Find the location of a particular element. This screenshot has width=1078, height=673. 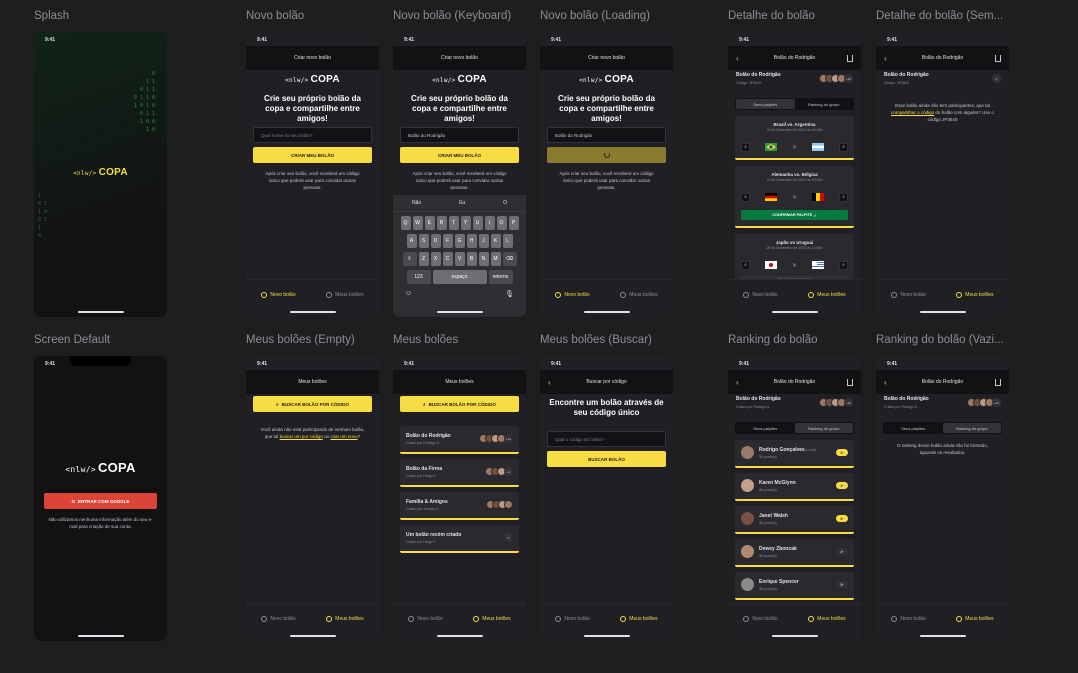

key-m: M is located at coordinates (495, 259).